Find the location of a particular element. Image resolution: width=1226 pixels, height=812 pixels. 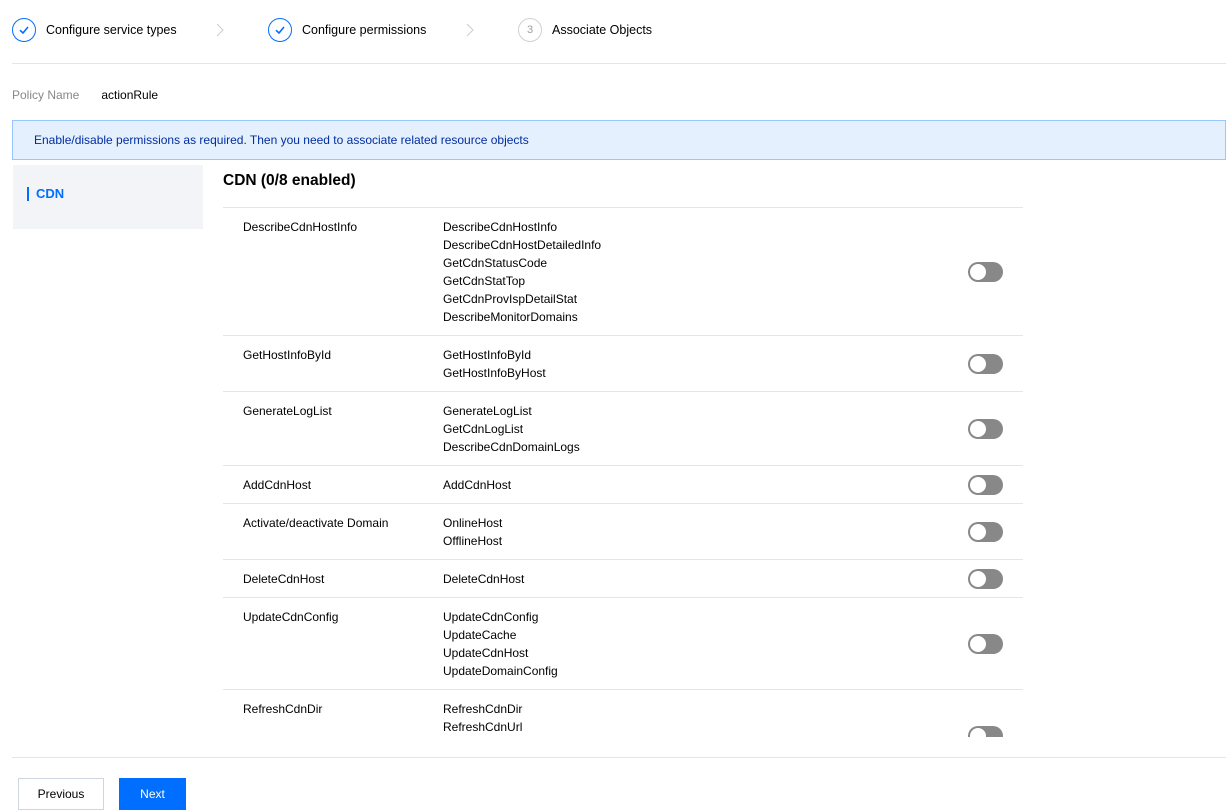

action-item: DescribeCdnDomainLogs is located at coordinates (511, 447).